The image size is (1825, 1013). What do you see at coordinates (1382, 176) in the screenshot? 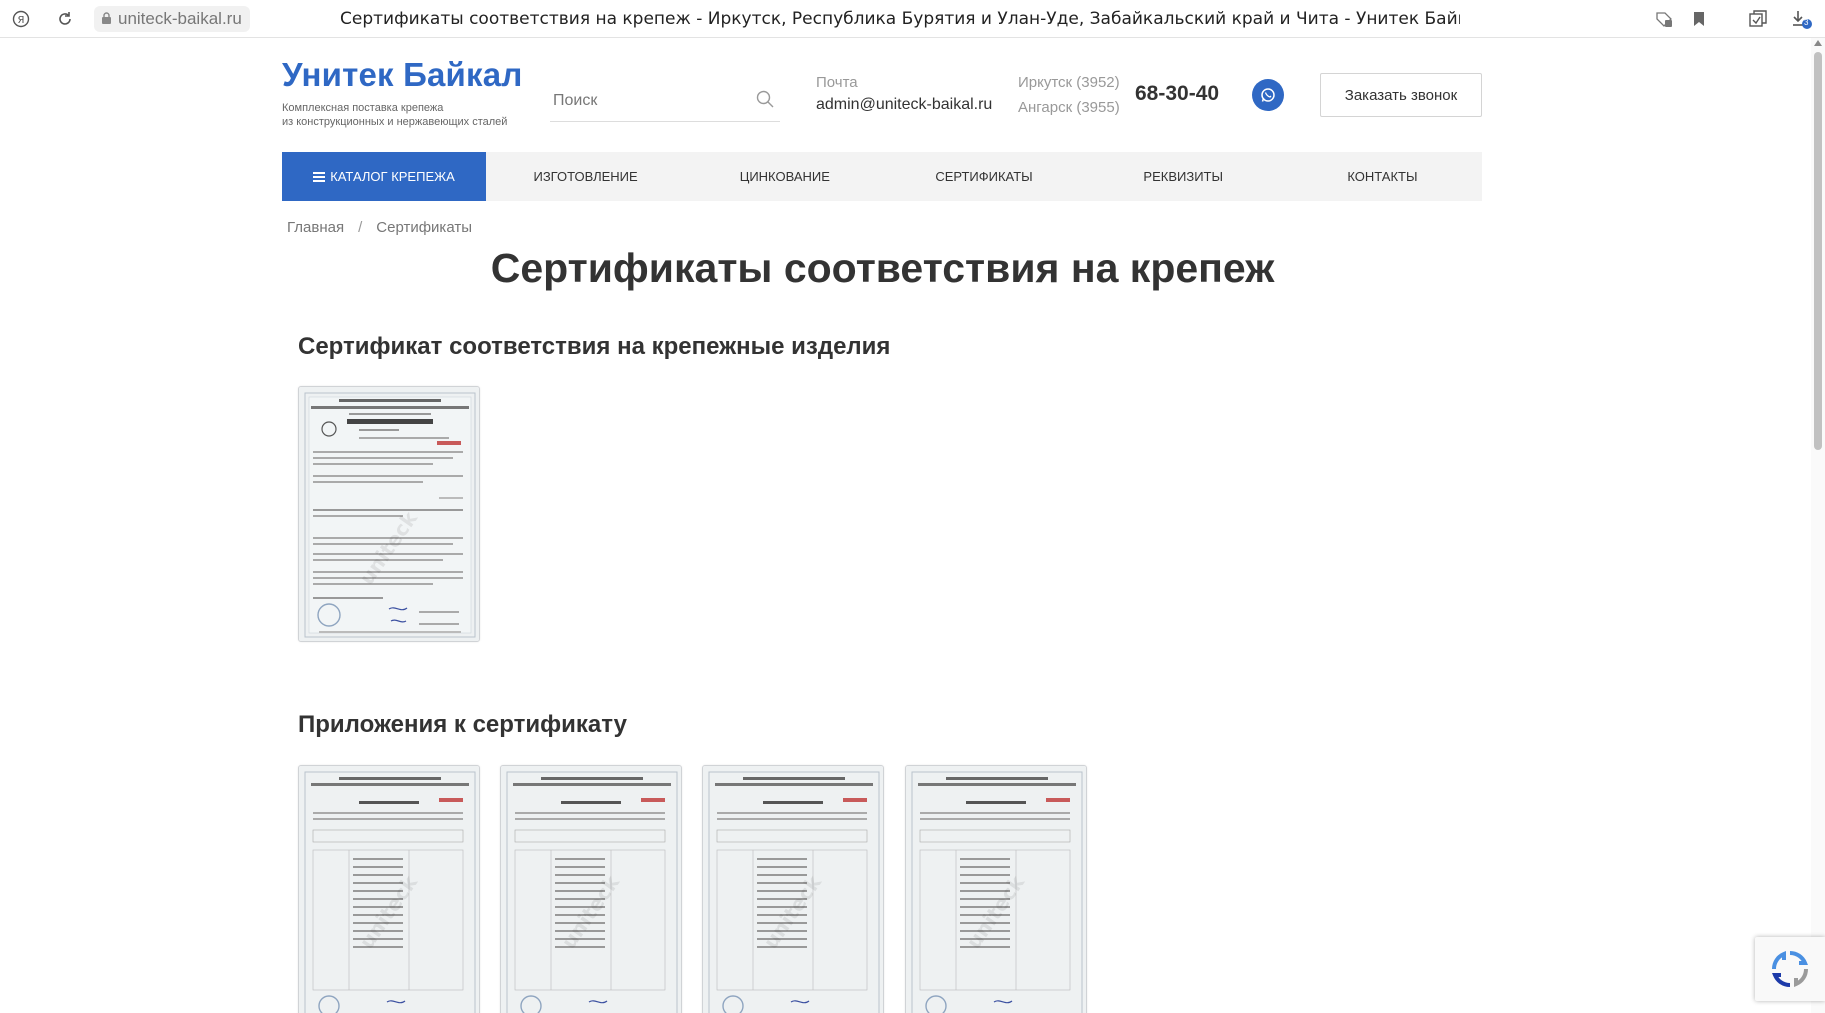
I see `nav-item-contacts: Контакты` at bounding box center [1382, 176].